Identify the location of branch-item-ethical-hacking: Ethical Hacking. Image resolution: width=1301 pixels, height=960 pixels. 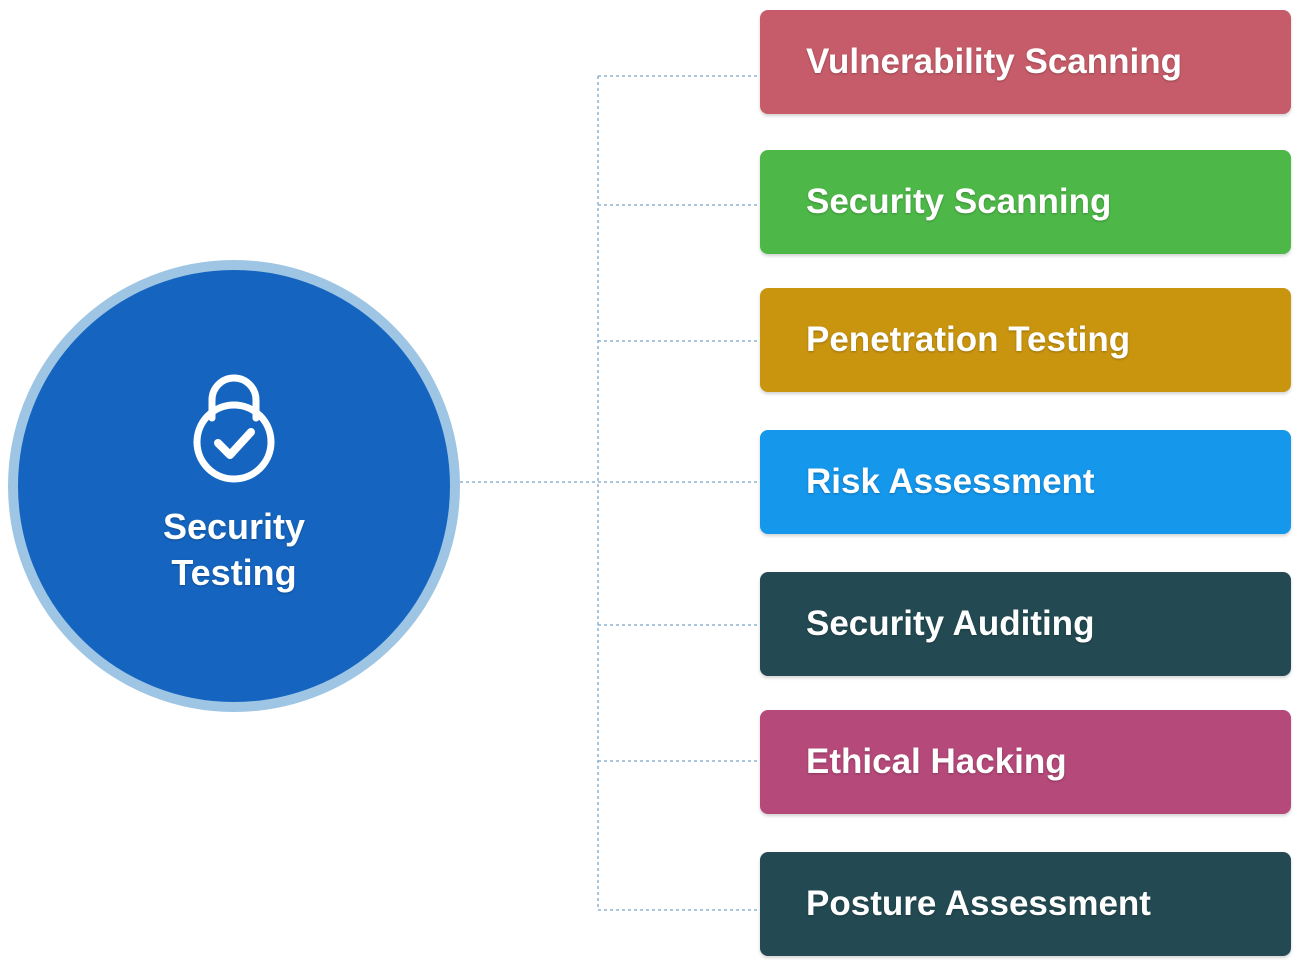
(1025, 762).